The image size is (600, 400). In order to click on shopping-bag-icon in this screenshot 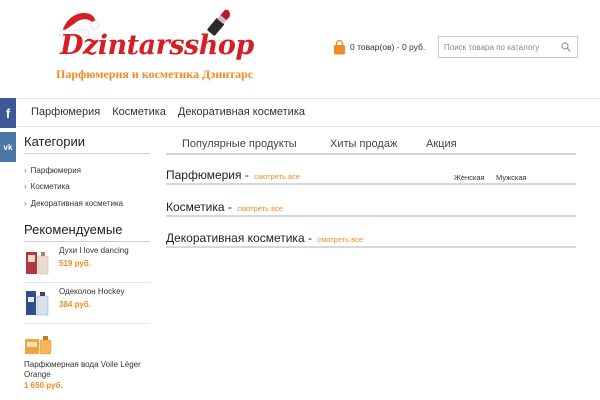, I will do `click(339, 46)`.